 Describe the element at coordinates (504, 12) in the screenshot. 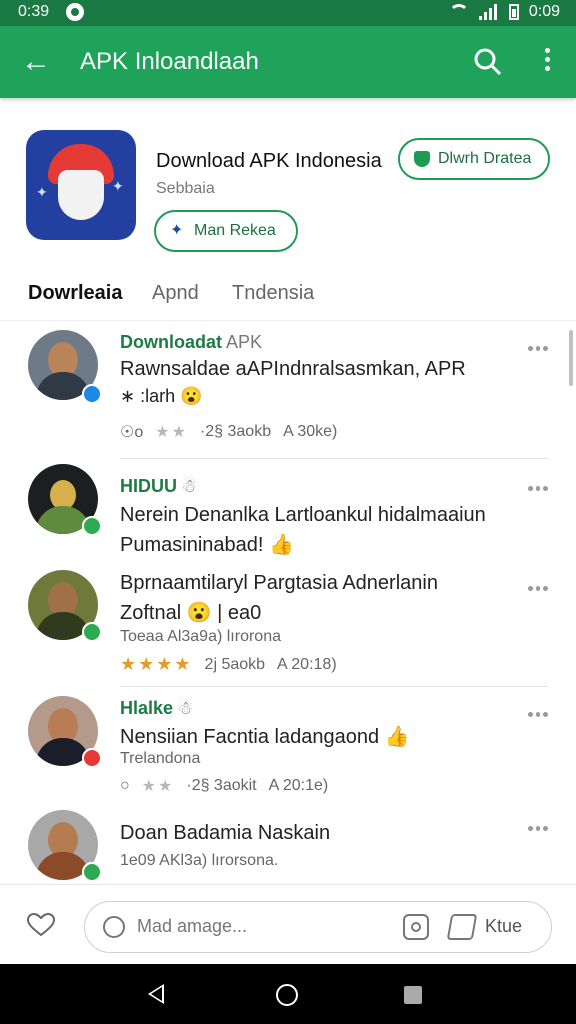

I see `status-icons: 0:09` at that location.